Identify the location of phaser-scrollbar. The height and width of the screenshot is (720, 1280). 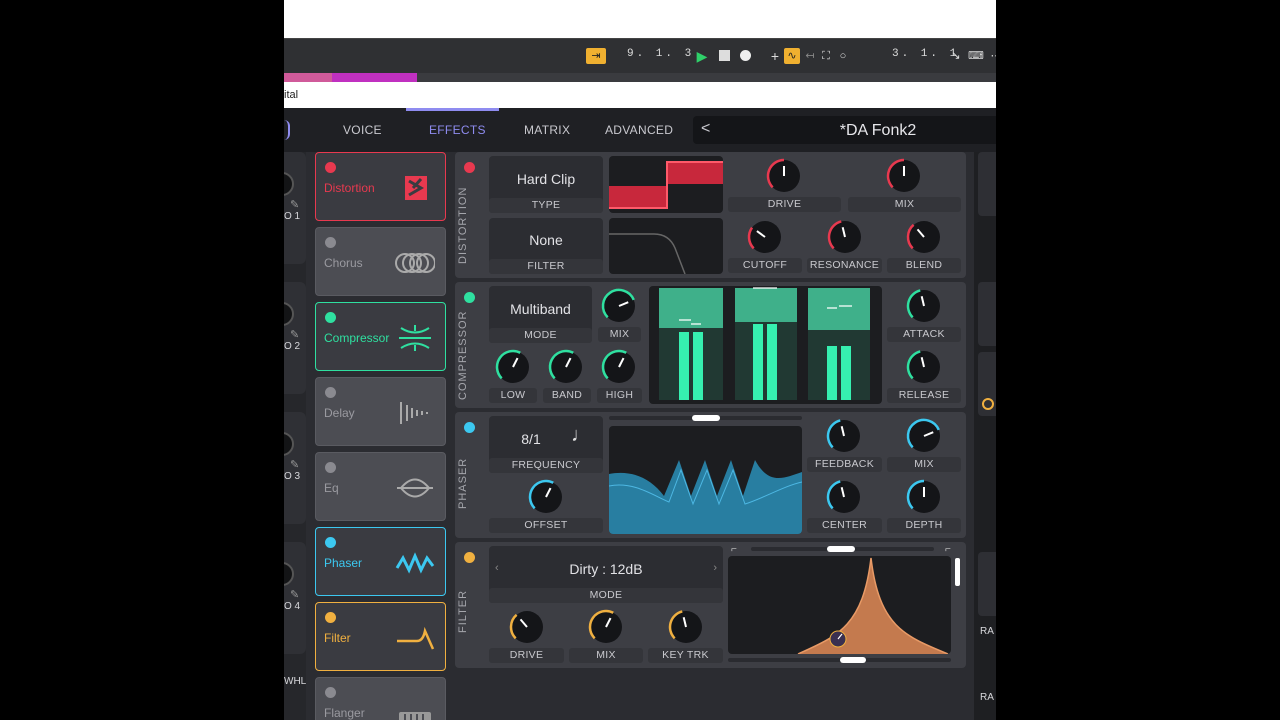
(705, 418).